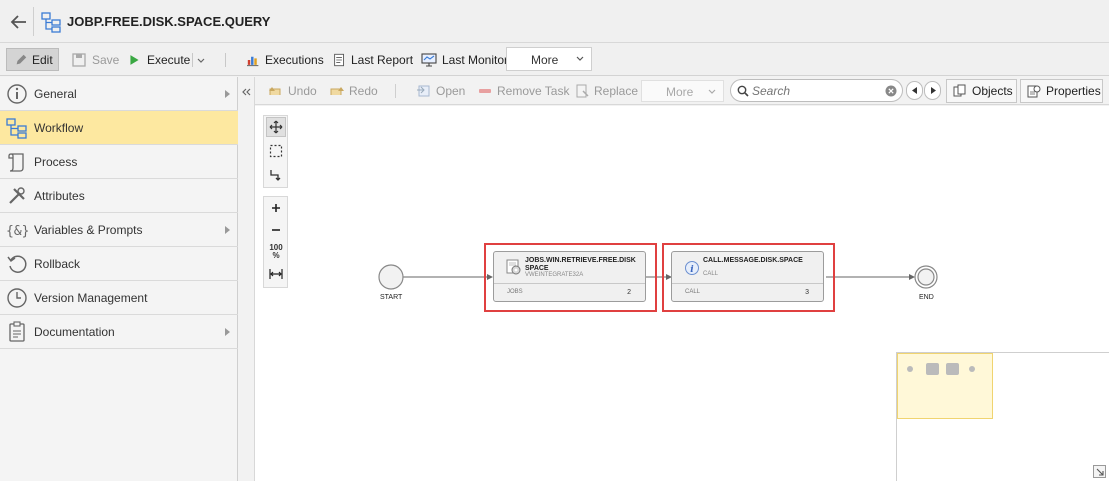  I want to click on page-title: JOBP.FREE.DISK.SPACE.QUERY, so click(169, 21).